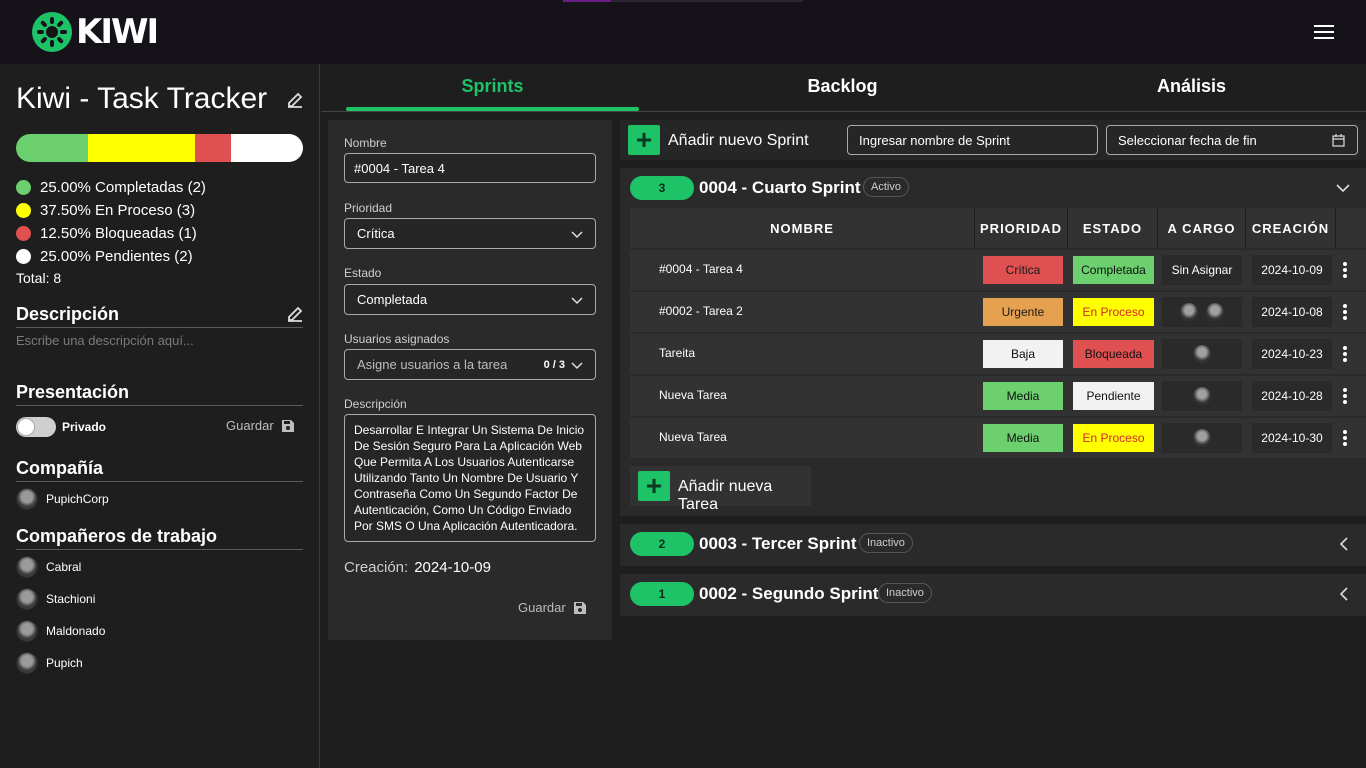 The image size is (1366, 768). What do you see at coordinates (738, 141) in the screenshot?
I see `add-sprint-label: Añadir nuevo Sprint` at bounding box center [738, 141].